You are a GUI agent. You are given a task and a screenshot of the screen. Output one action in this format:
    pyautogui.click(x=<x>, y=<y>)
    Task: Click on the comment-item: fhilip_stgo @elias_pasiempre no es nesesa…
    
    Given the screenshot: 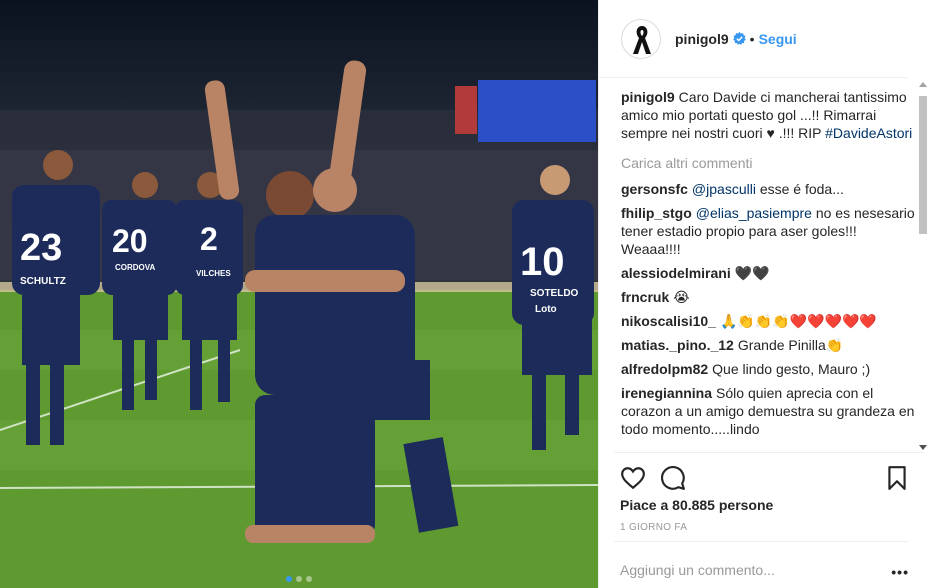 What is the action you would take?
    pyautogui.click(x=768, y=231)
    